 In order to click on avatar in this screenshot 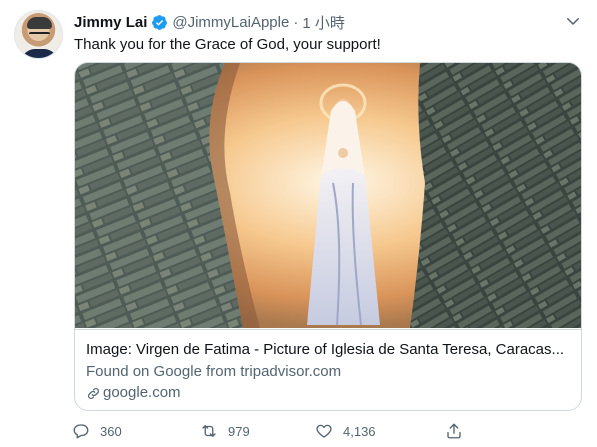, I will do `click(38, 34)`.